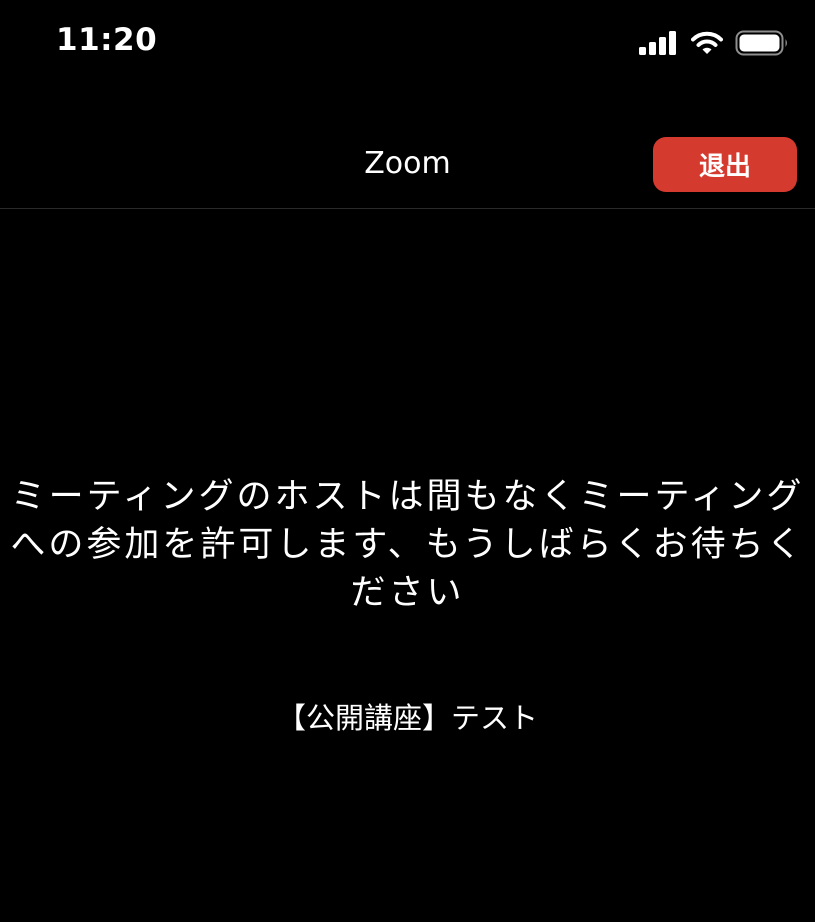  What do you see at coordinates (407, 42) in the screenshot?
I see `status-bar: 11:20` at bounding box center [407, 42].